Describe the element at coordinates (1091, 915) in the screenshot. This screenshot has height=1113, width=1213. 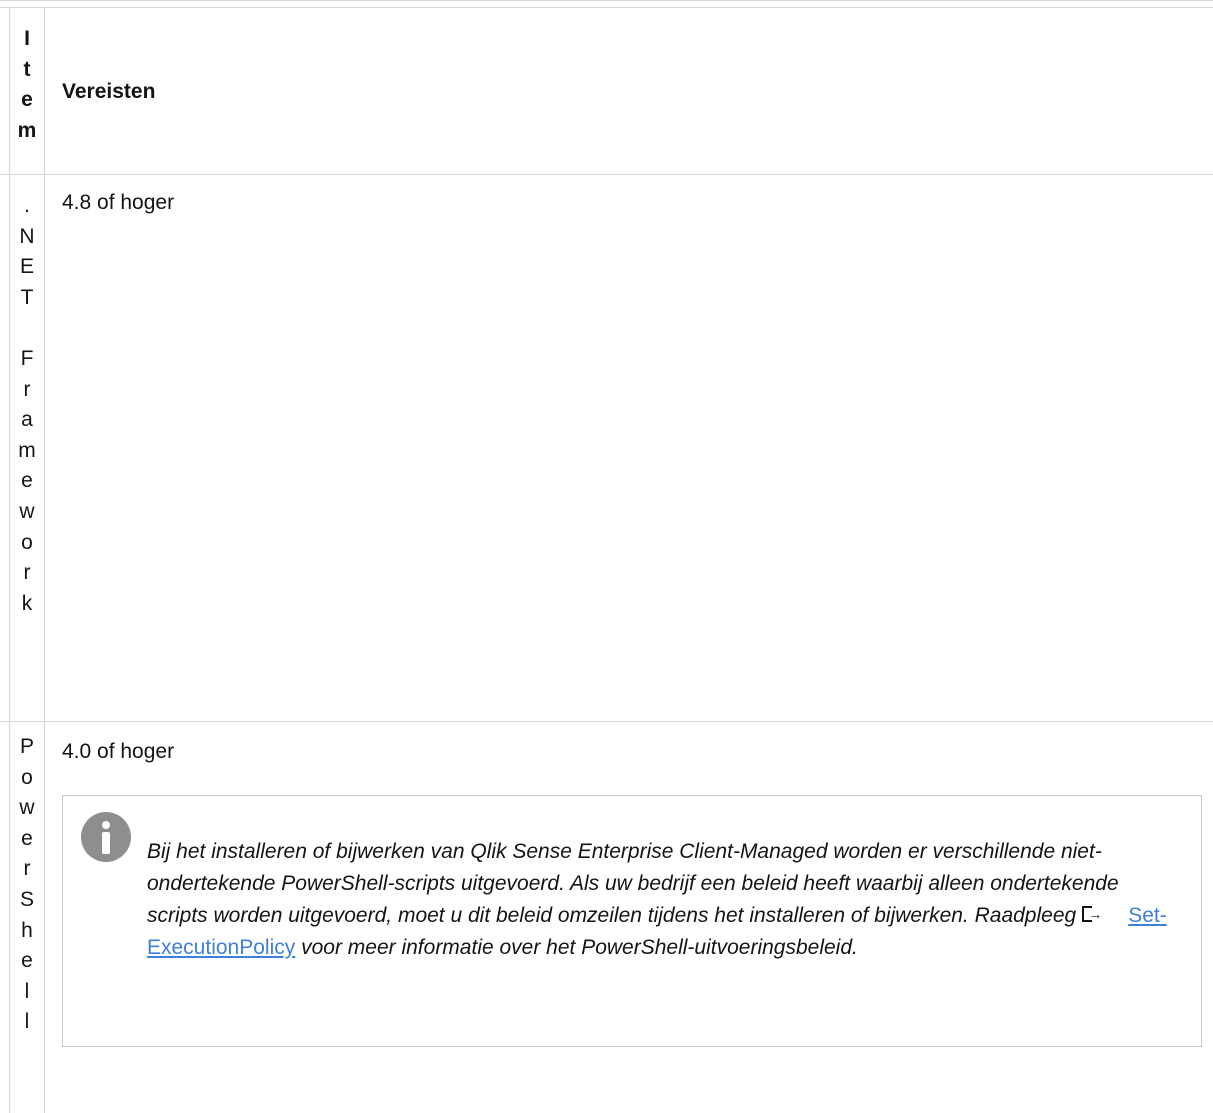
I see `external-link-icon: →` at that location.